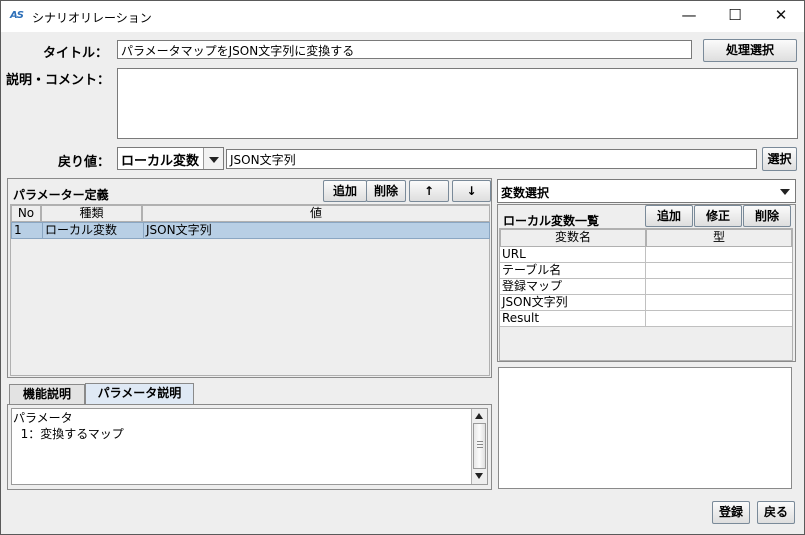  Describe the element at coordinates (61, 195) in the screenshot. I see `parameter-panel-title: パラメーター定義` at that location.